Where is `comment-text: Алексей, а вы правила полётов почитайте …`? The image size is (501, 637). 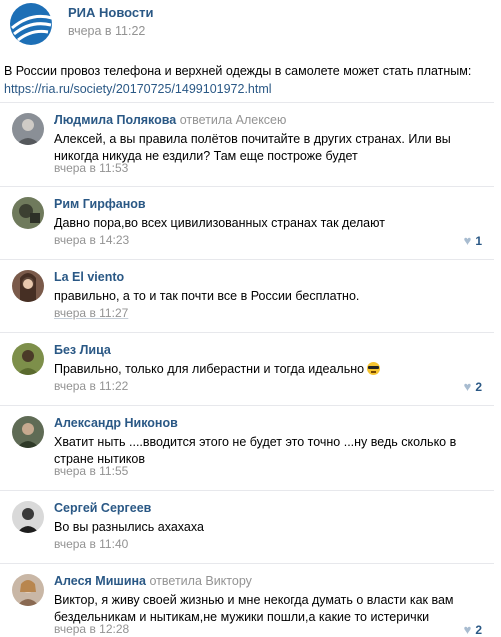 comment-text: Алексей, а вы правила полётов почитайте … is located at coordinates (252, 147).